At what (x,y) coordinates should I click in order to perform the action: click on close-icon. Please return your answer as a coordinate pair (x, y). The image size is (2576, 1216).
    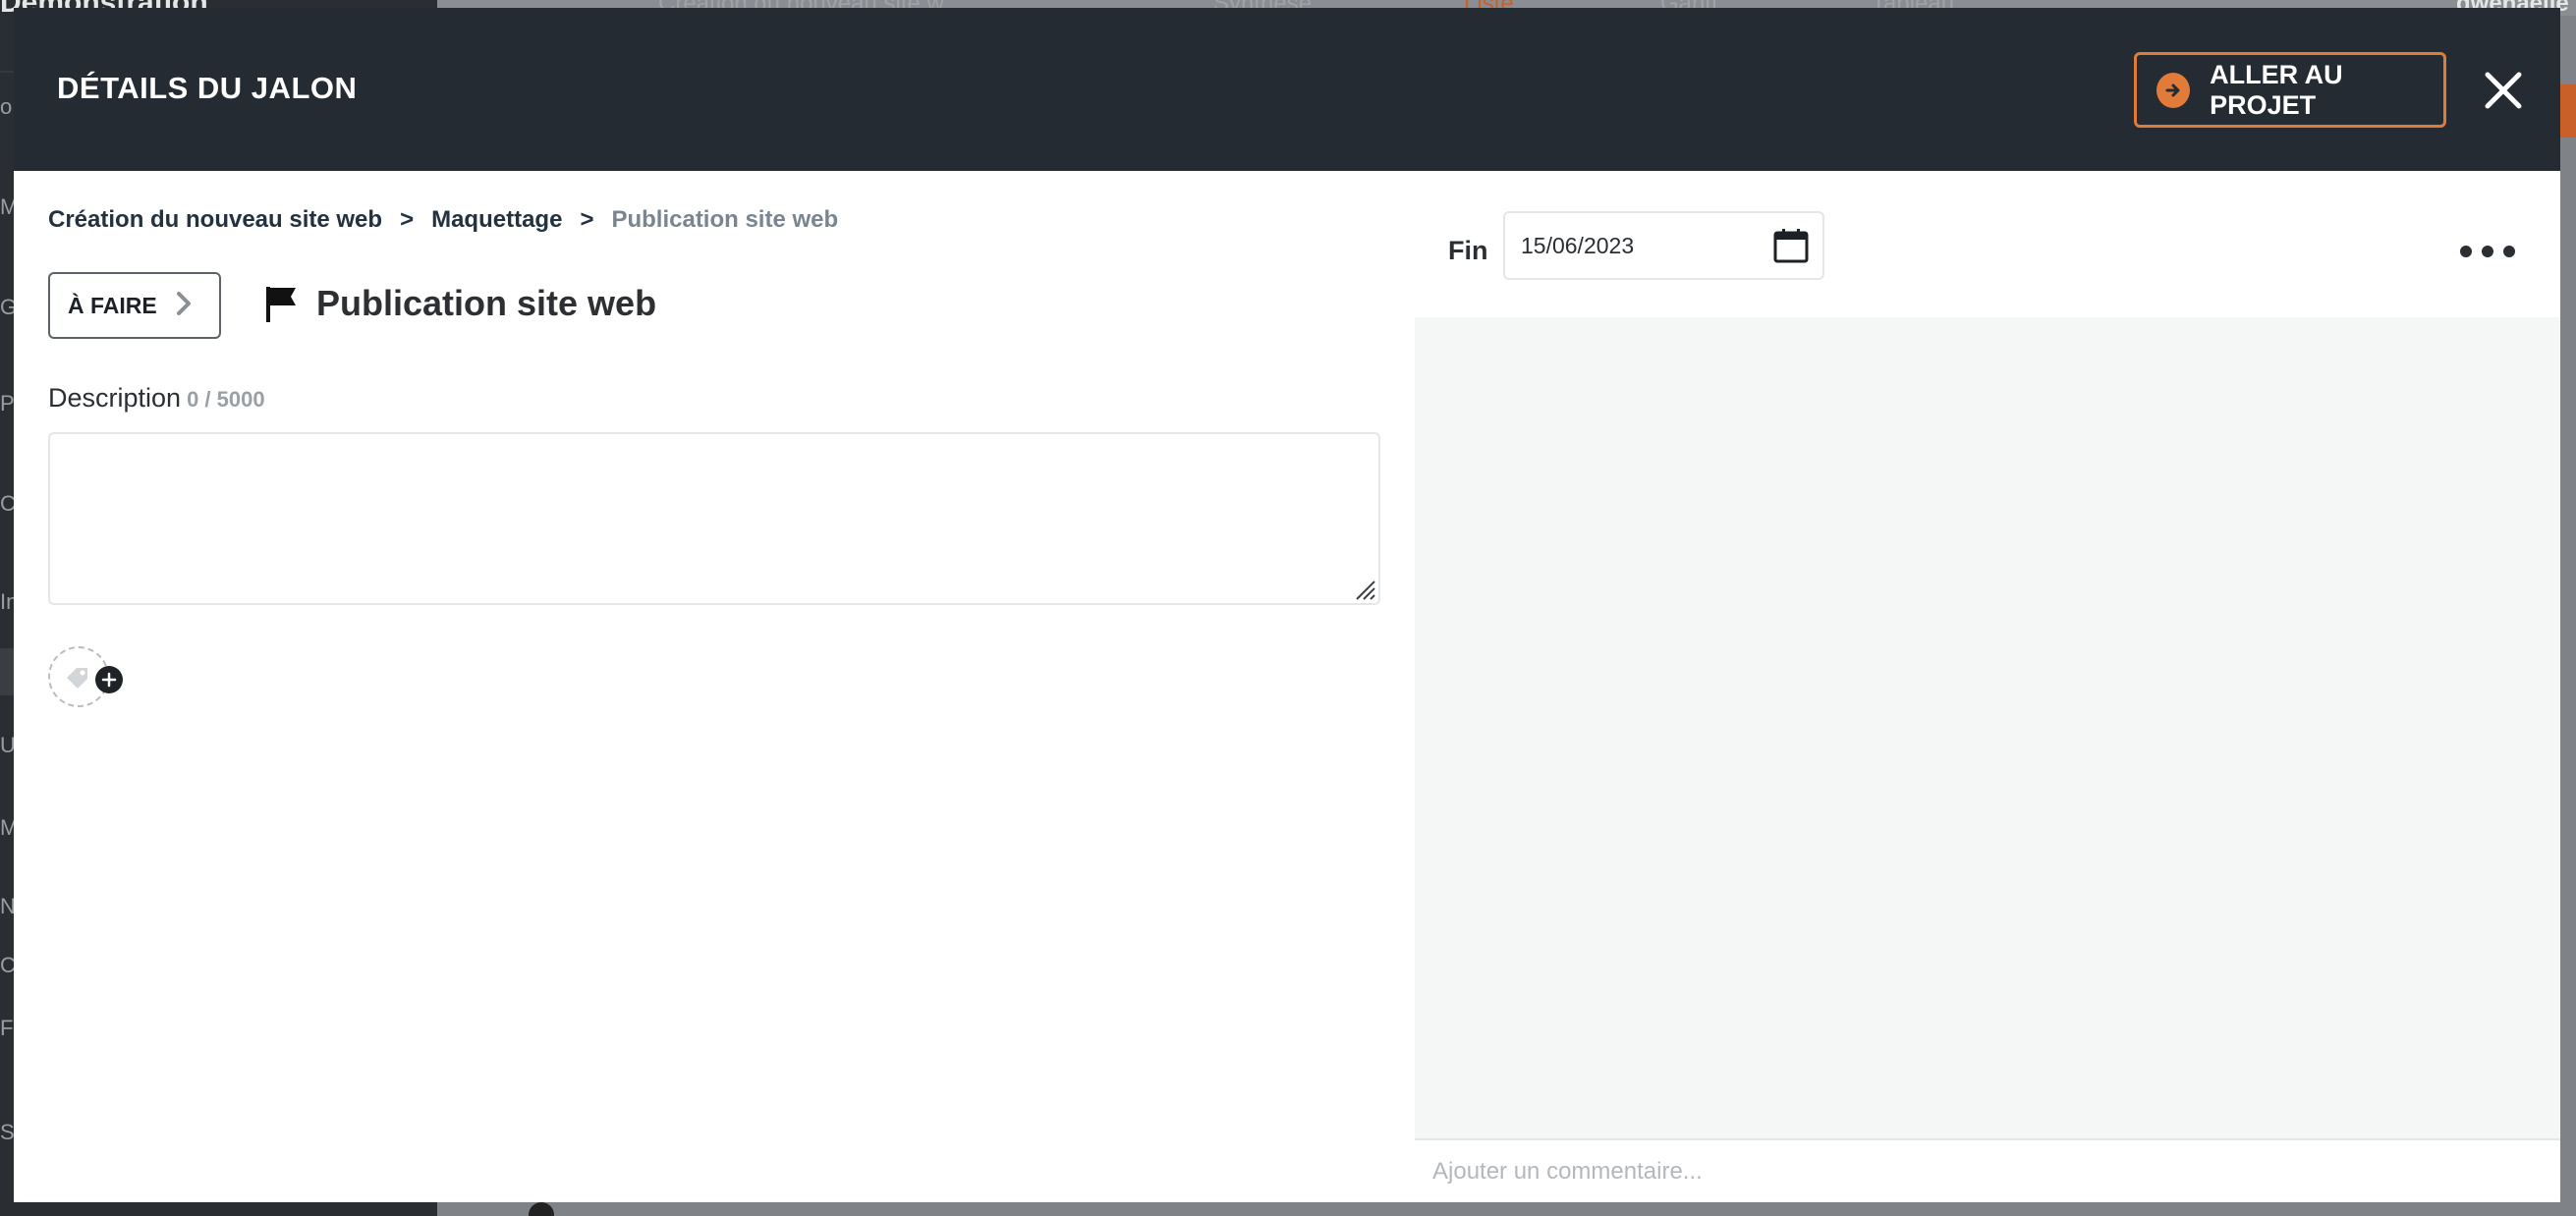
    Looking at the image, I should click on (2503, 90).